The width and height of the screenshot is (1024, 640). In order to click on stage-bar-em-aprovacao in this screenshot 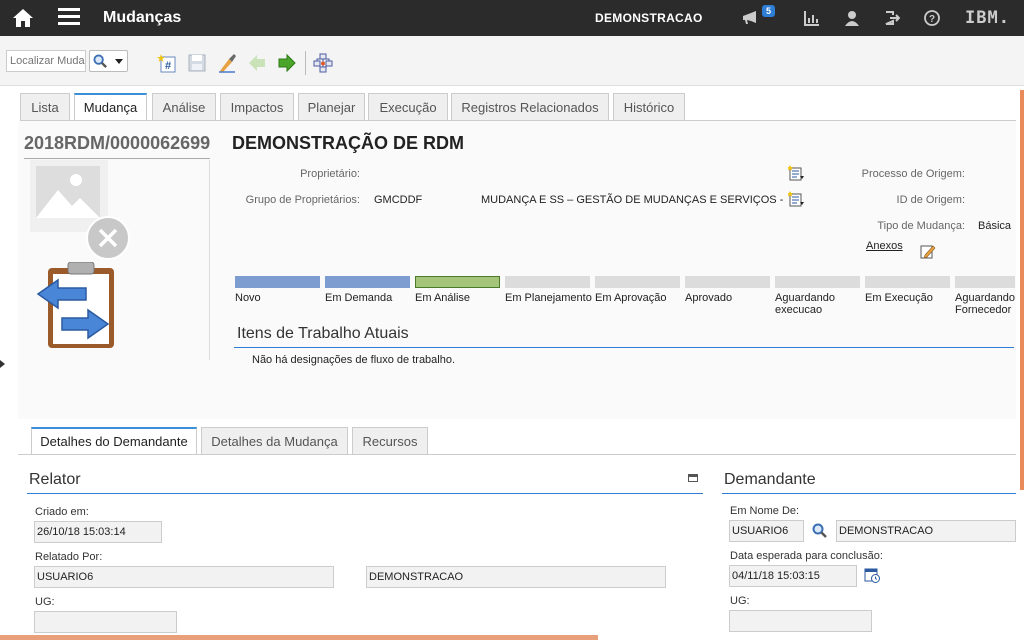, I will do `click(637, 282)`.